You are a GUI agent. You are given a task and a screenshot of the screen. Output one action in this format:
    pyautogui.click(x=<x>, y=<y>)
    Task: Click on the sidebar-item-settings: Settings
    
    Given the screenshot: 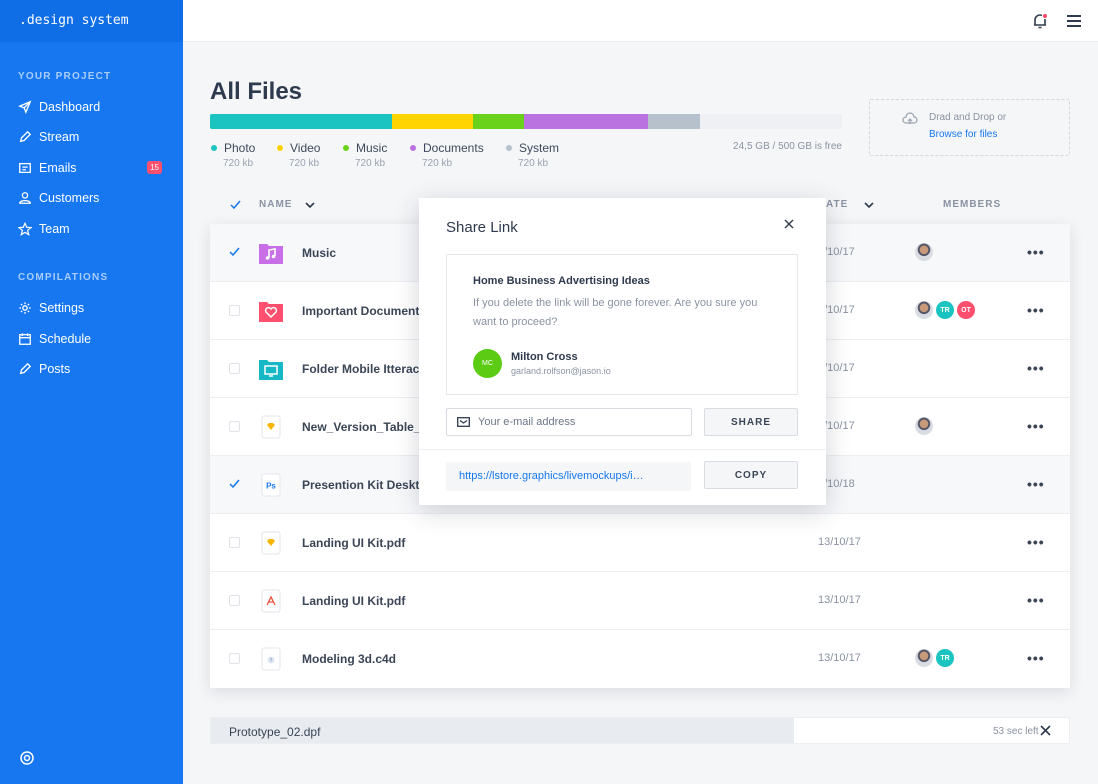 What is the action you would take?
    pyautogui.click(x=93, y=308)
    